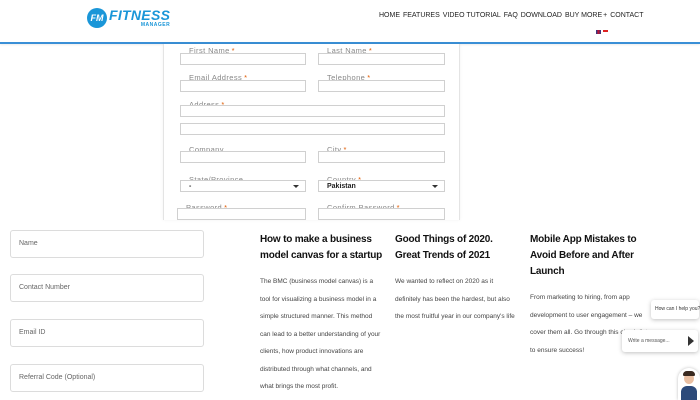 Image resolution: width=700 pixels, height=400 pixels. I want to click on contact-number-input: Contact Number, so click(107, 288).